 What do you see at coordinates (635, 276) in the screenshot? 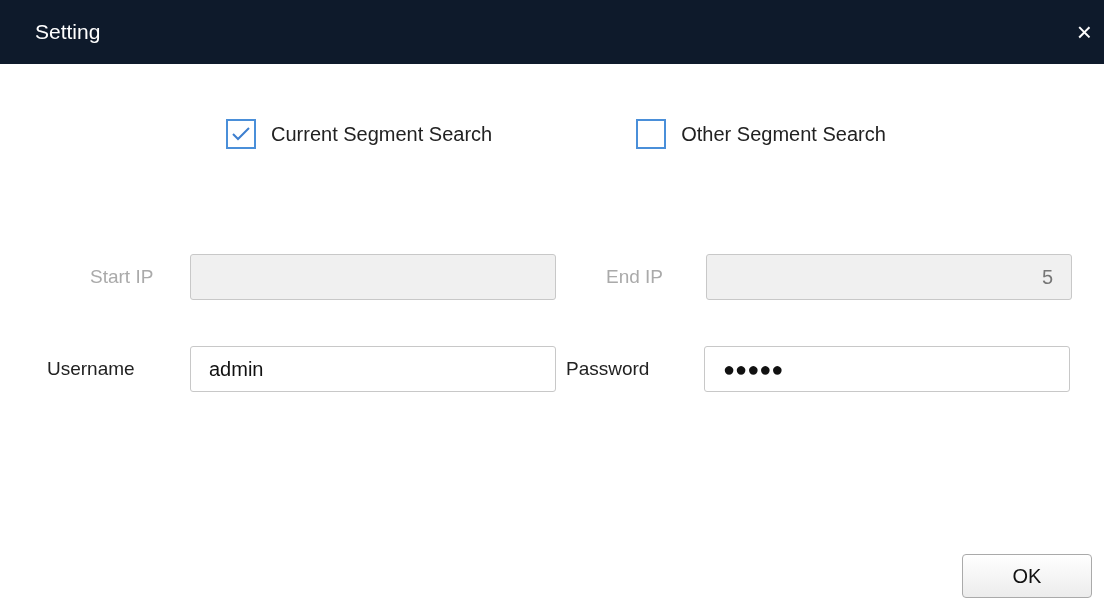
I see `field-label: End IP` at bounding box center [635, 276].